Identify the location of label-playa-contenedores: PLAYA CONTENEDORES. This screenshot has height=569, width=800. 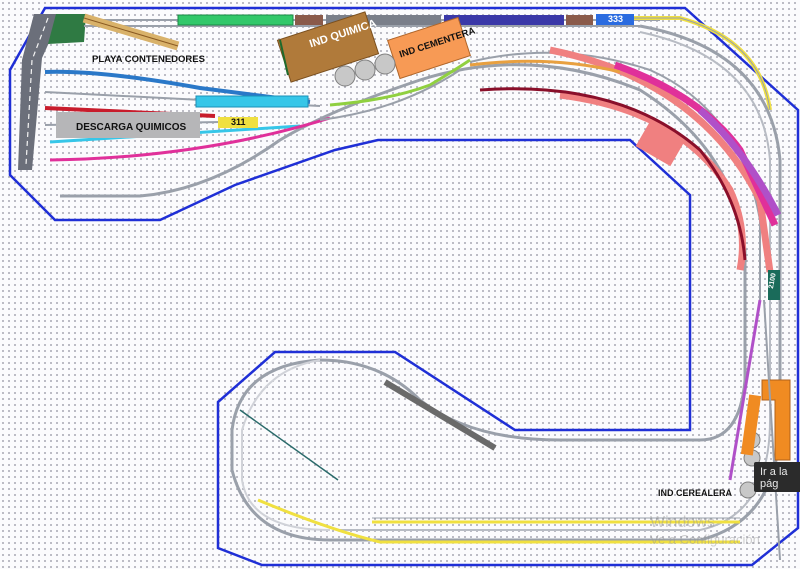
(148, 59).